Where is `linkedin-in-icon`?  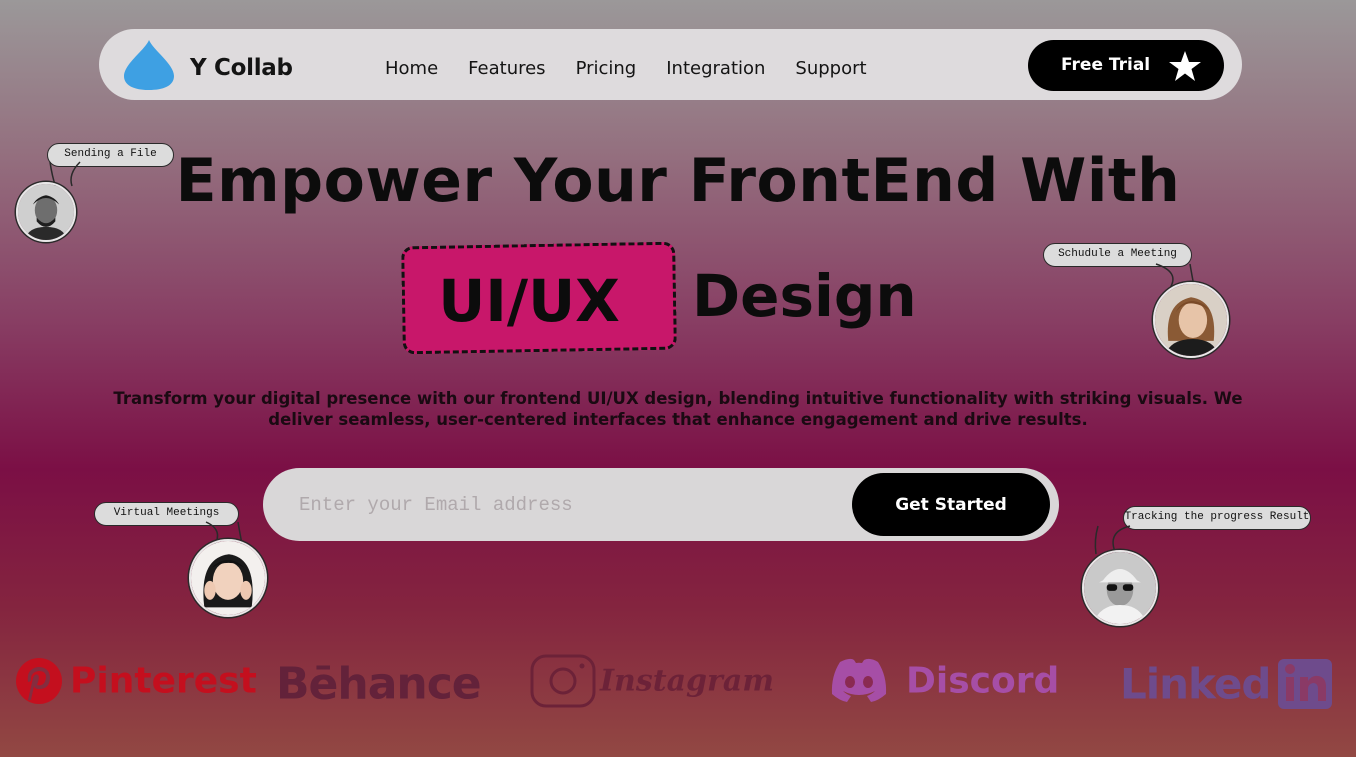 linkedin-in-icon is located at coordinates (1305, 684).